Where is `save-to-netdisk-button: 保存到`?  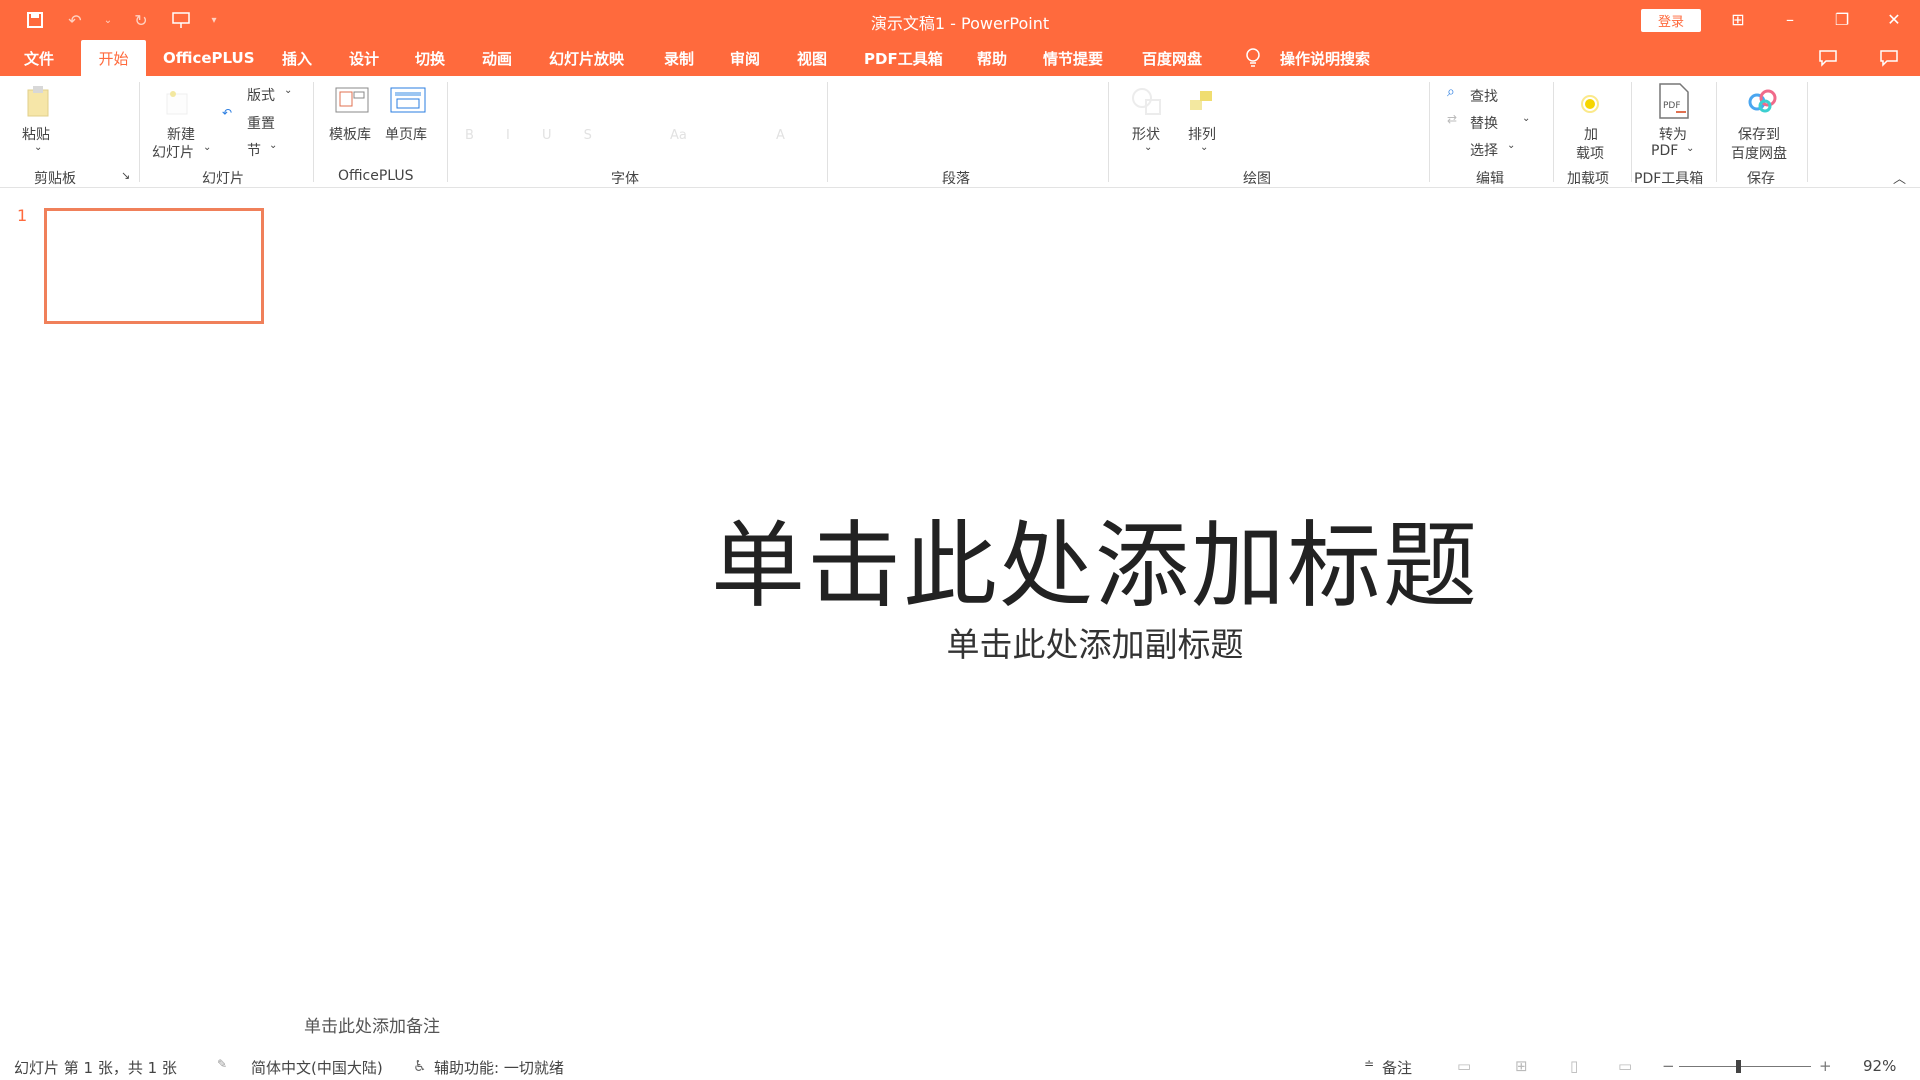
save-to-netdisk-button: 保存到 is located at coordinates (1759, 134).